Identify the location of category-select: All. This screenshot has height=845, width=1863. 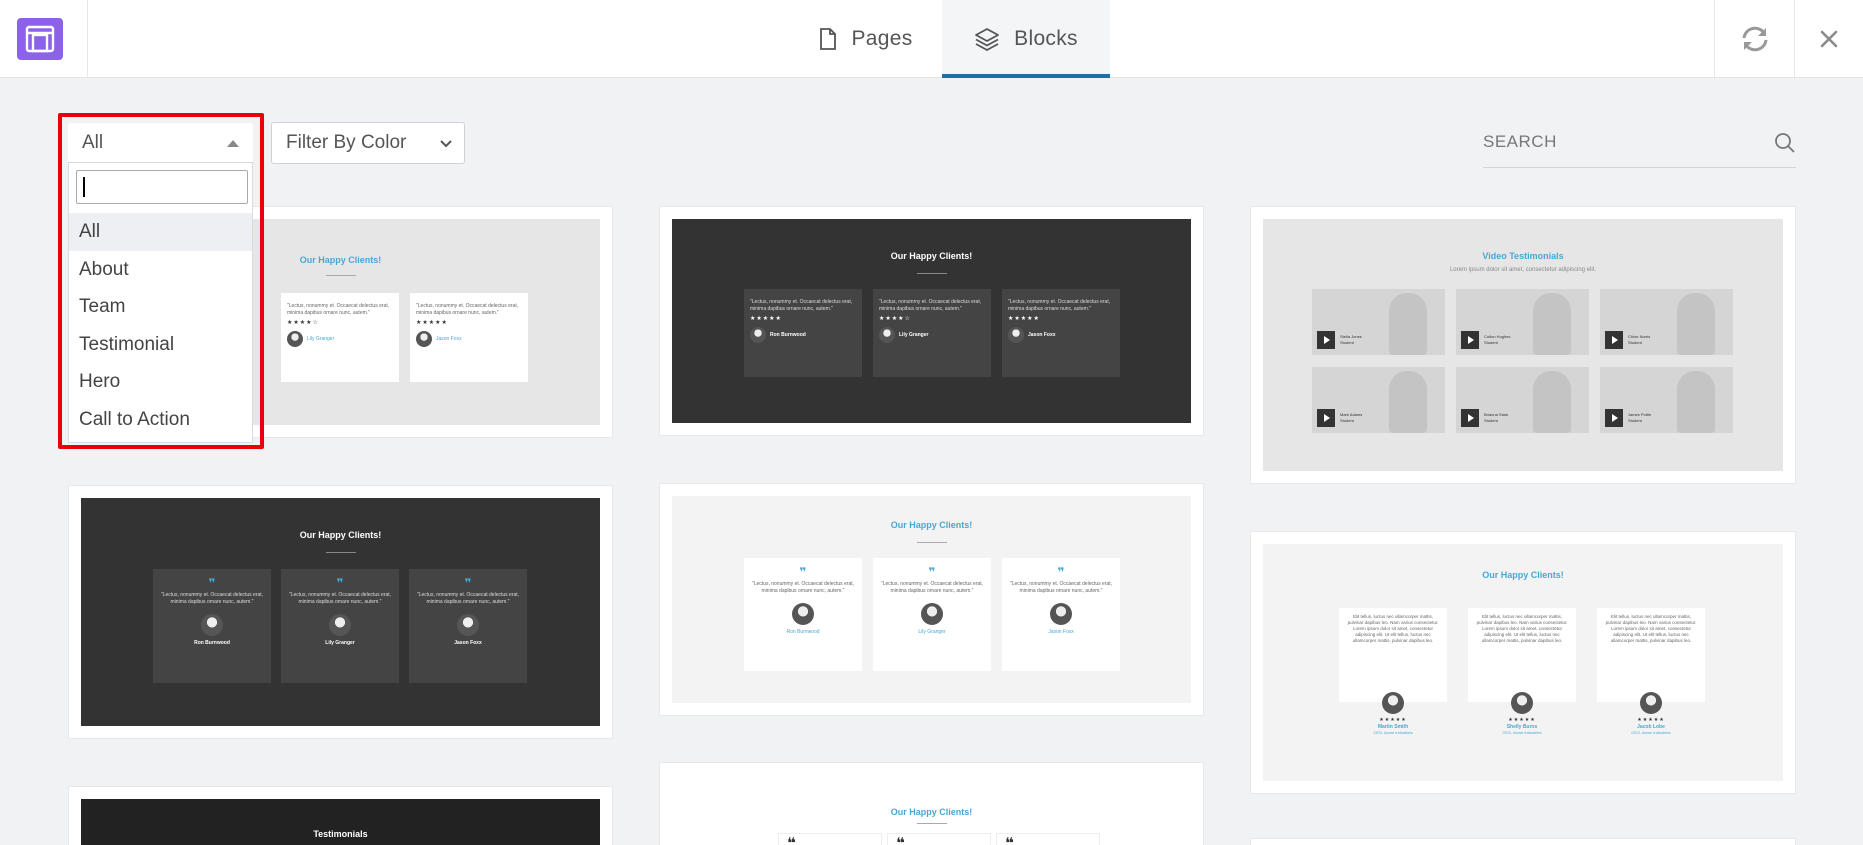
(160, 143).